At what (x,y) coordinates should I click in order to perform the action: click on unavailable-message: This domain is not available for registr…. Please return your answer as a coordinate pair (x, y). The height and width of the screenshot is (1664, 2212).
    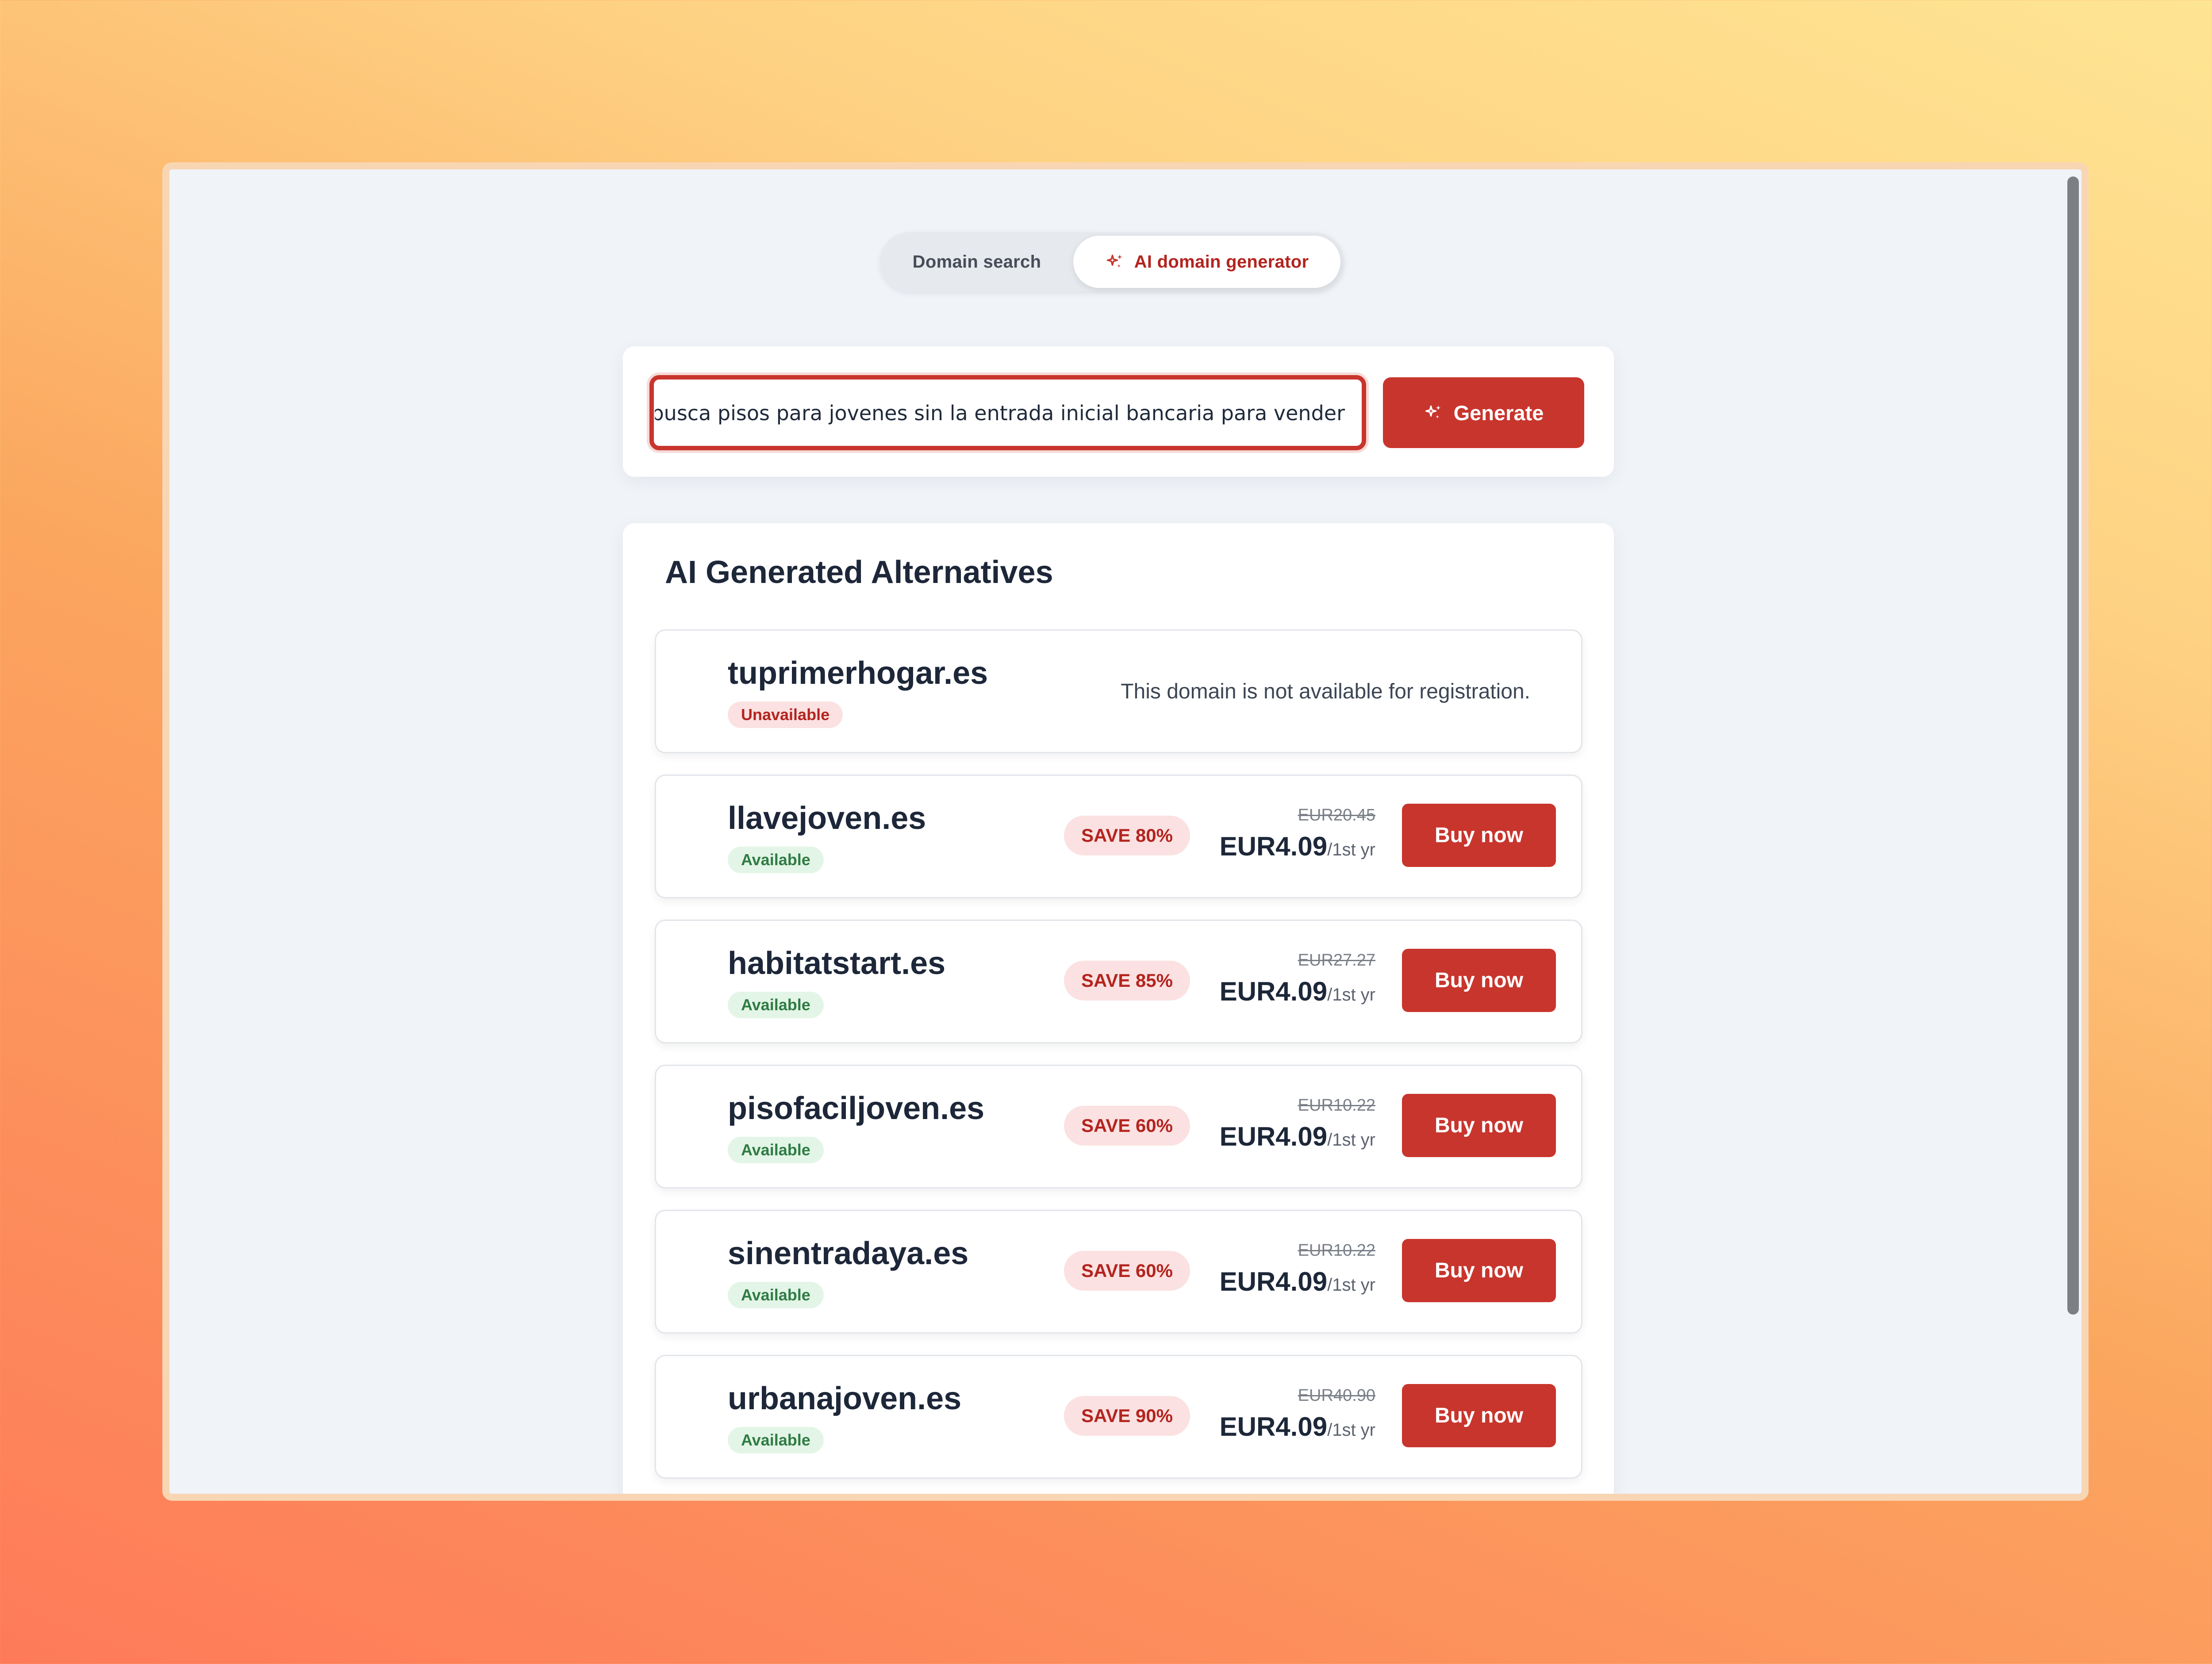
    Looking at the image, I should click on (1326, 691).